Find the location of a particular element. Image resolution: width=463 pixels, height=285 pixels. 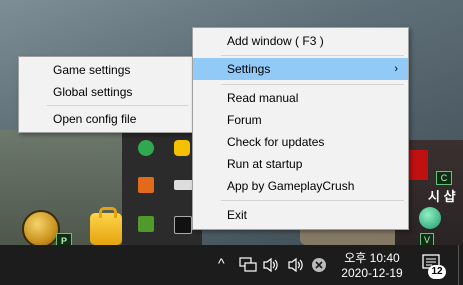

shopping-bag-icon is located at coordinates (106, 226).